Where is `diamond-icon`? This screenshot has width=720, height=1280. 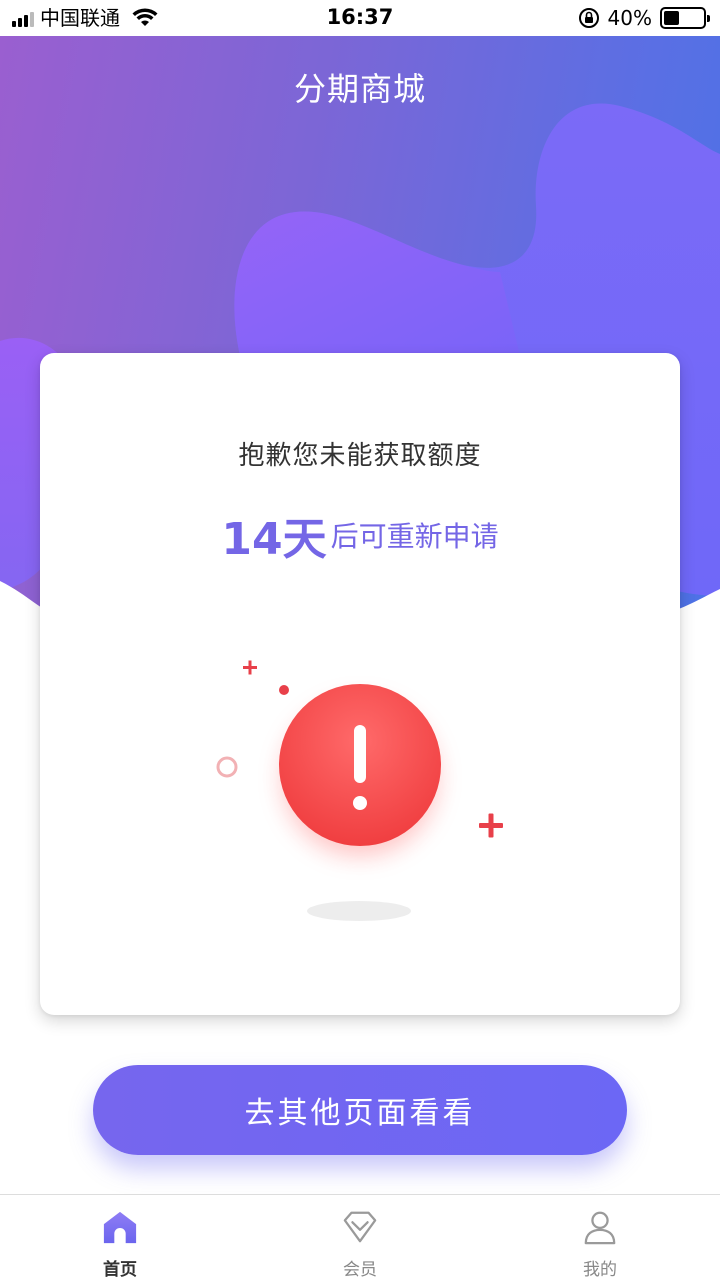
diamond-icon is located at coordinates (360, 1227).